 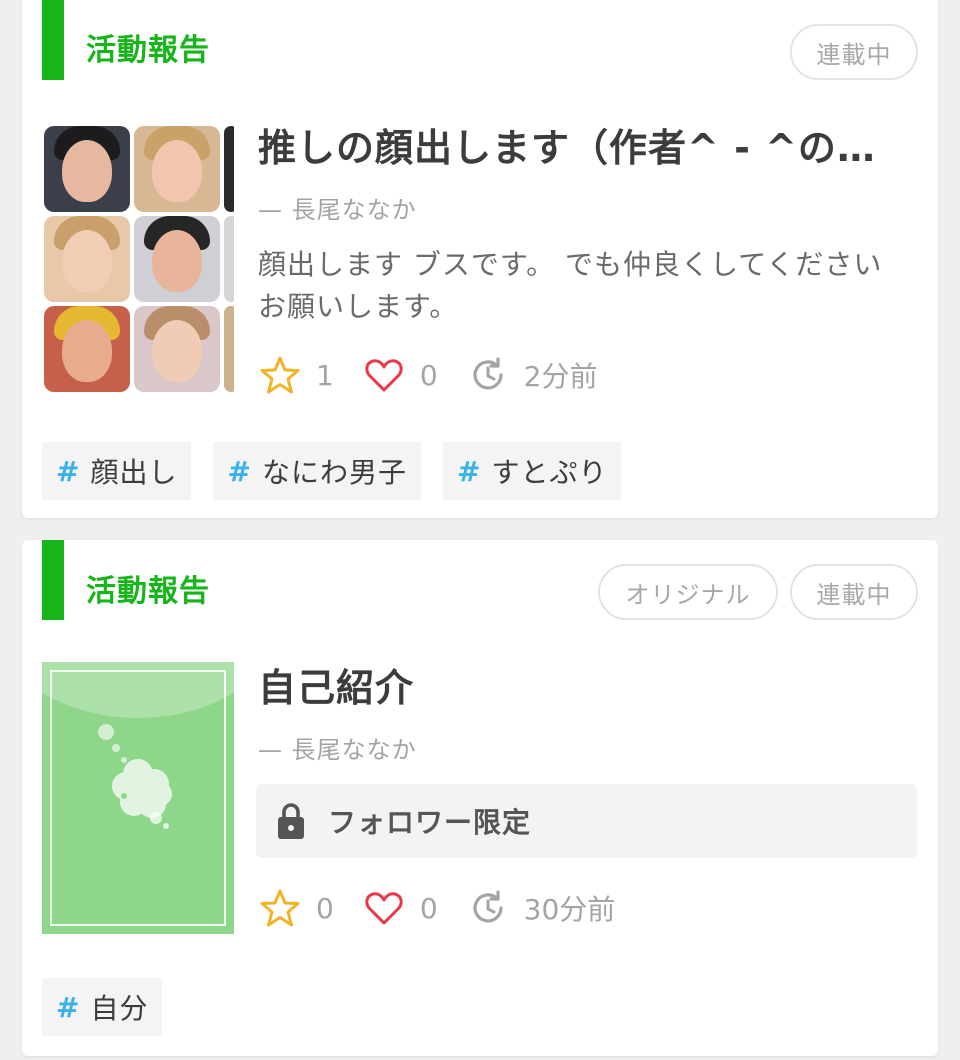 What do you see at coordinates (336, 688) in the screenshot?
I see `story-title: 自己紹介` at bounding box center [336, 688].